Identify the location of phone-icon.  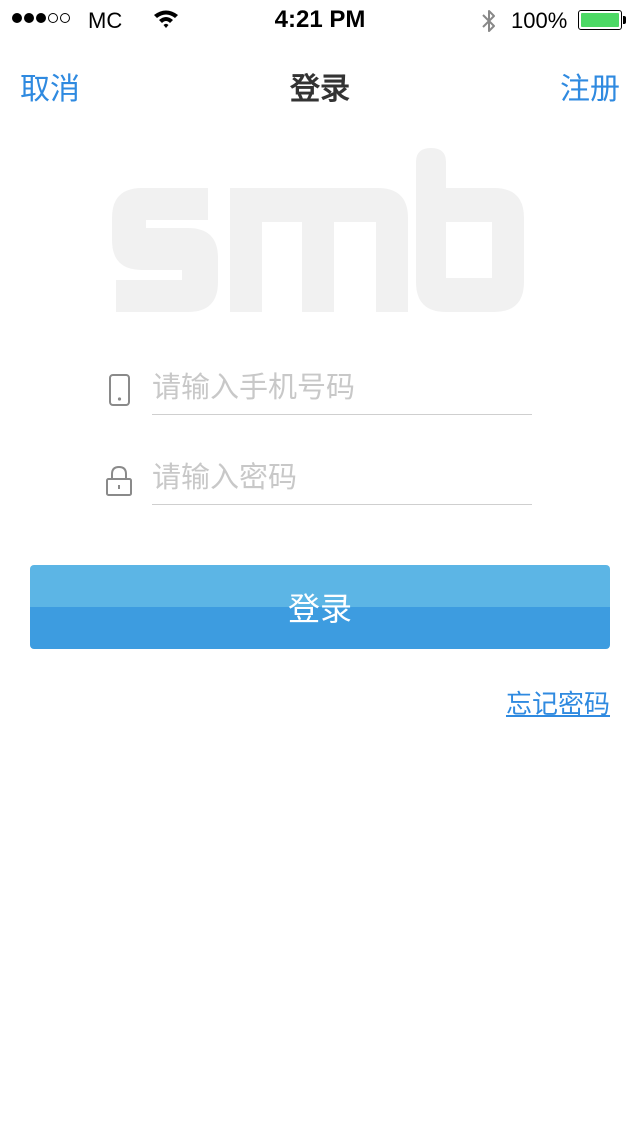
(119, 390).